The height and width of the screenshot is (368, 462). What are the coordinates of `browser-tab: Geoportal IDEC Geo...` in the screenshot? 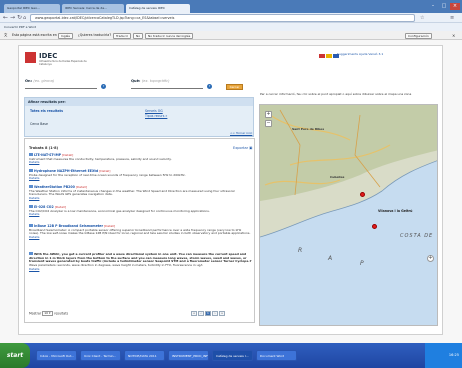 It's located at (32, 8).